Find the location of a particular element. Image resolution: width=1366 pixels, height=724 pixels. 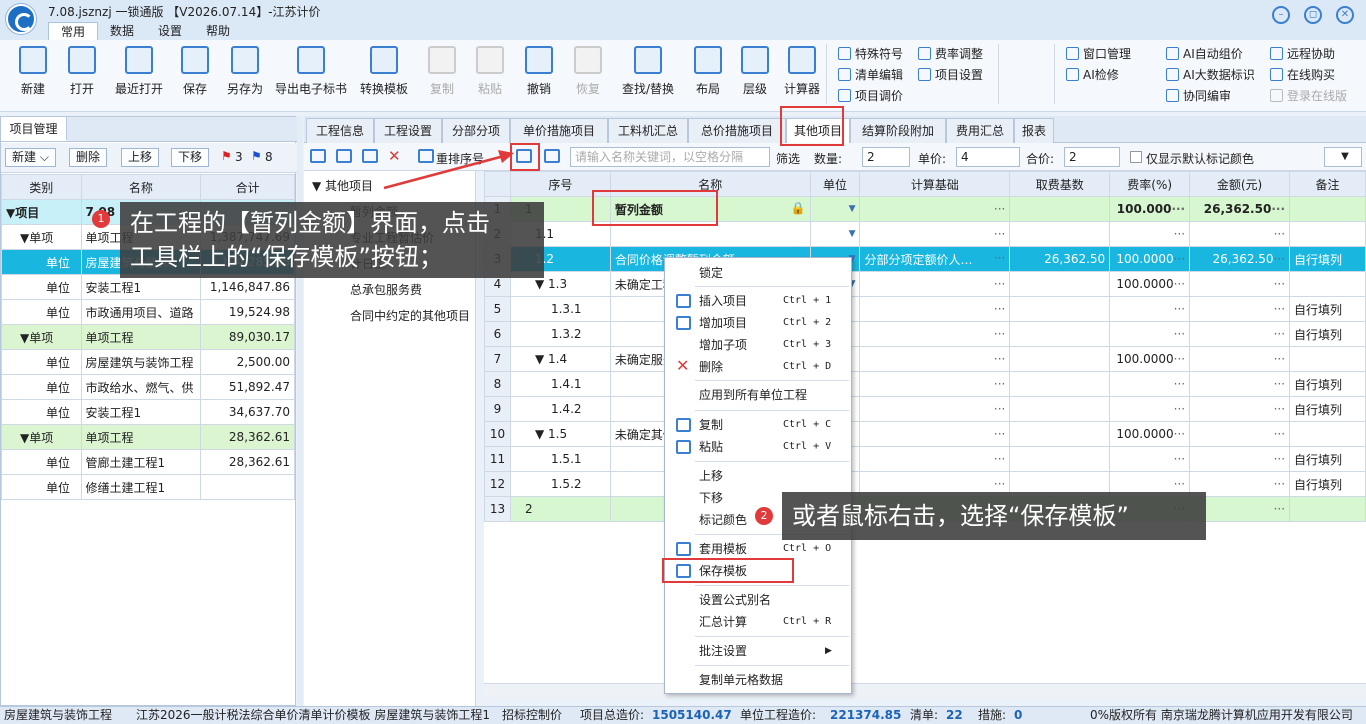

grid-cell-seq: 1.4.2 is located at coordinates (560, 409).